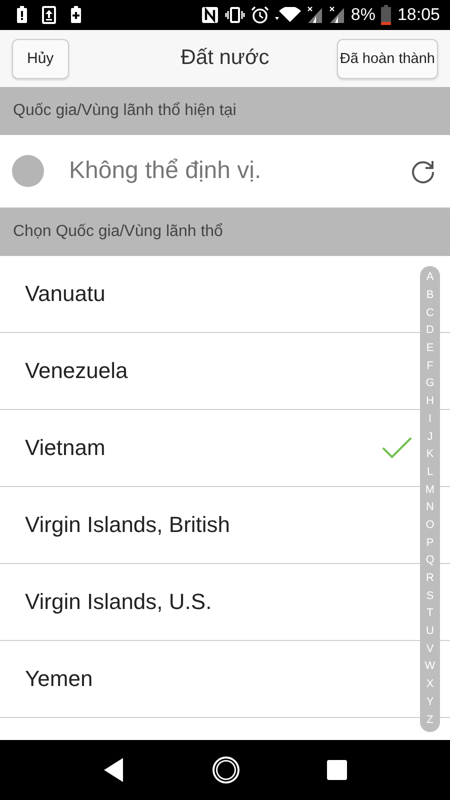  What do you see at coordinates (430, 348) in the screenshot?
I see `index-letter: E` at bounding box center [430, 348].